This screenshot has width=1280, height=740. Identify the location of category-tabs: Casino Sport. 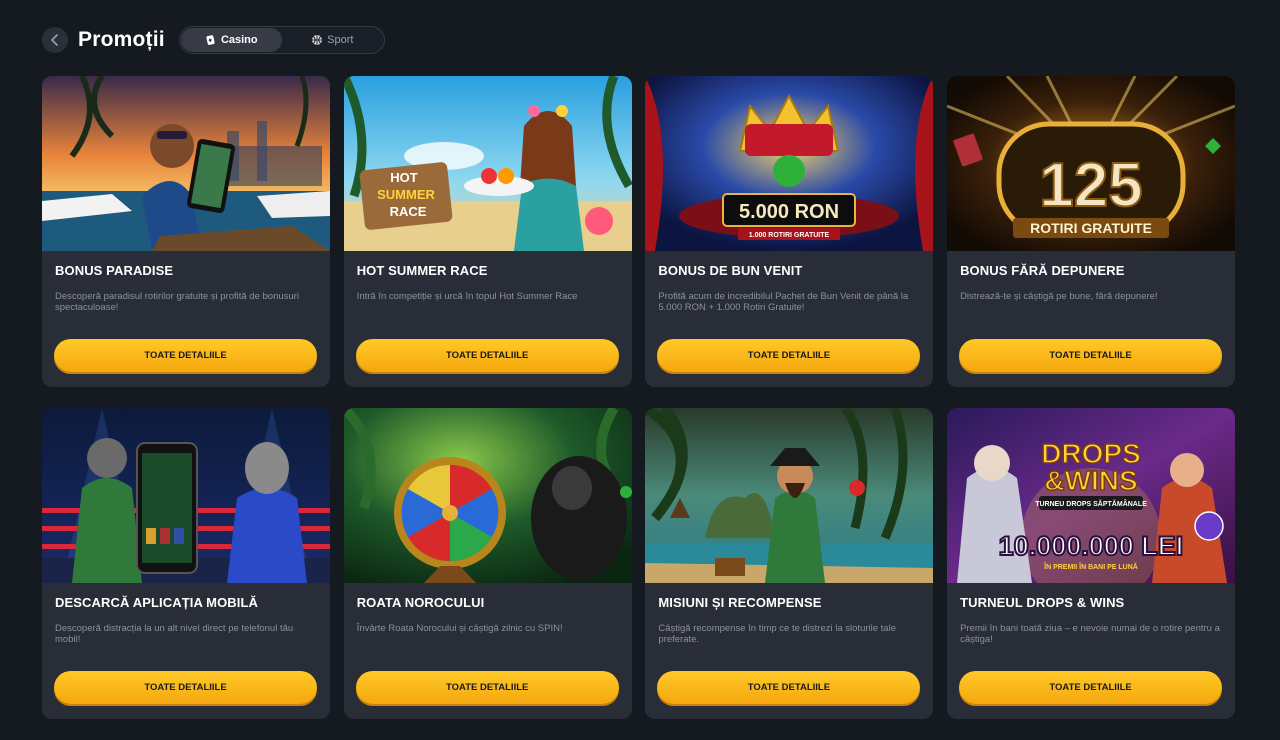
(281, 40).